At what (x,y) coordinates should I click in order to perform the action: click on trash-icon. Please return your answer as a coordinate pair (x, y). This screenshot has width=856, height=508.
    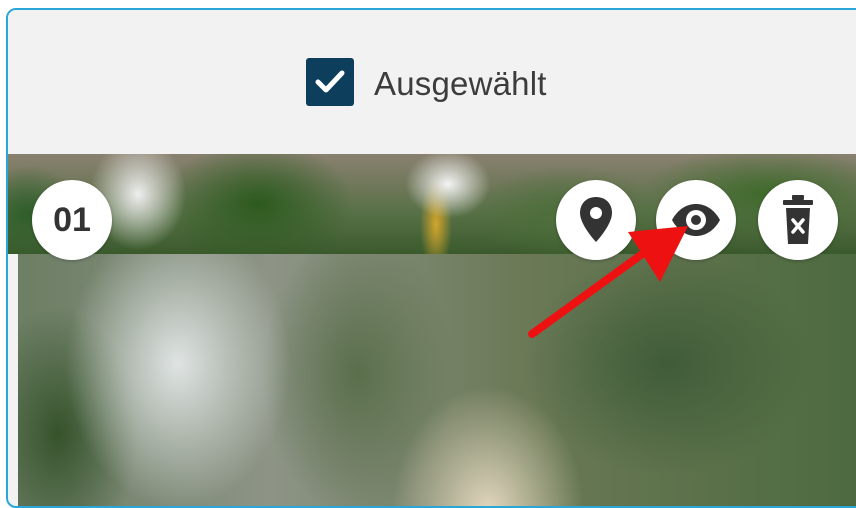
    Looking at the image, I should click on (798, 219).